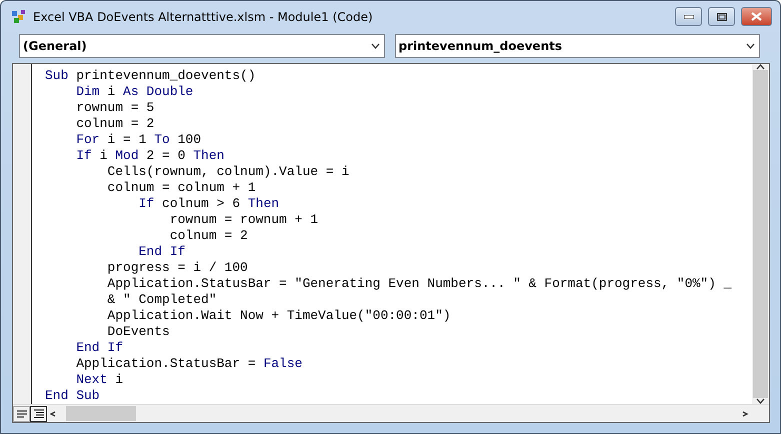 The image size is (781, 434). Describe the element at coordinates (577, 46) in the screenshot. I see `procedure-dropdown: printevennum_doevents` at that location.